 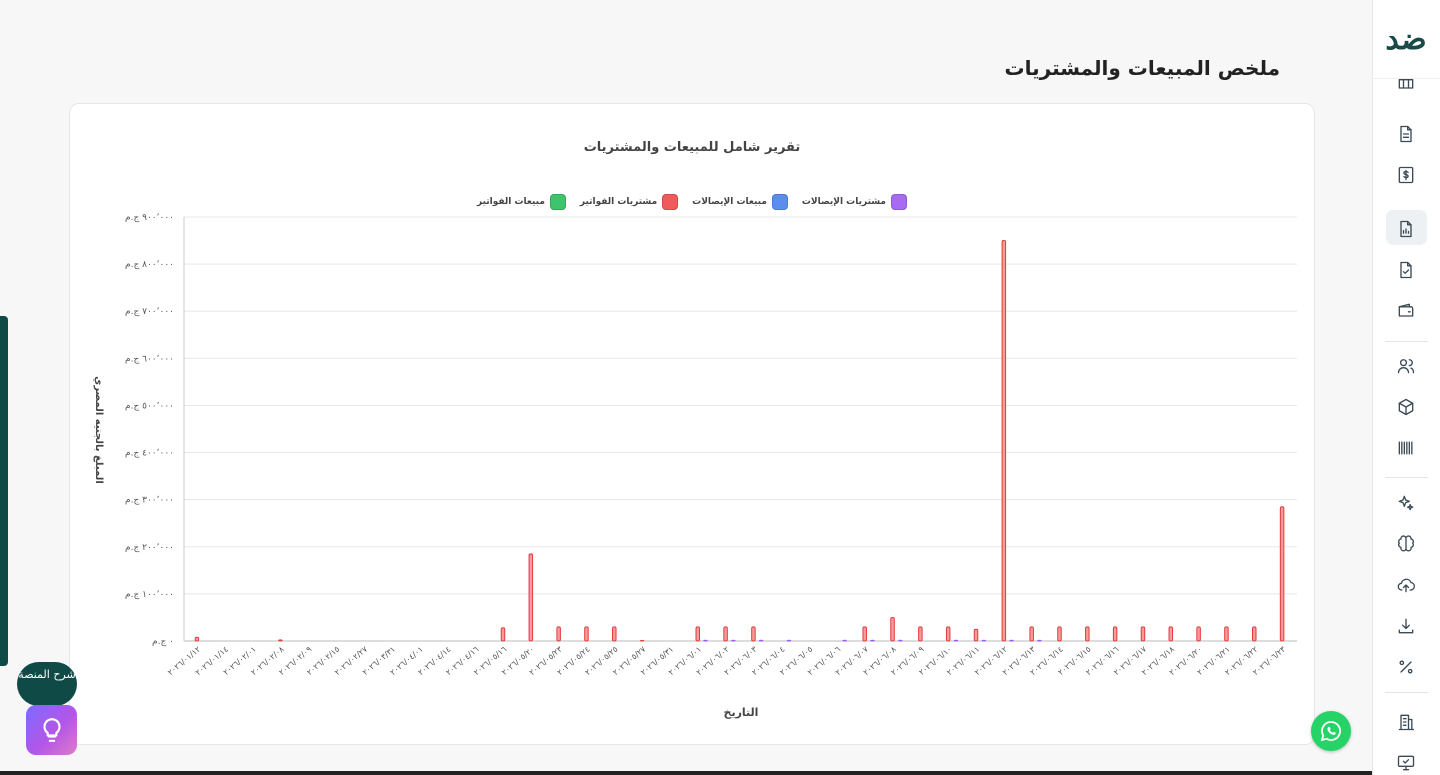 What do you see at coordinates (843, 202) in the screenshot?
I see `legend-label: مشتريات الإيصالات` at bounding box center [843, 202].